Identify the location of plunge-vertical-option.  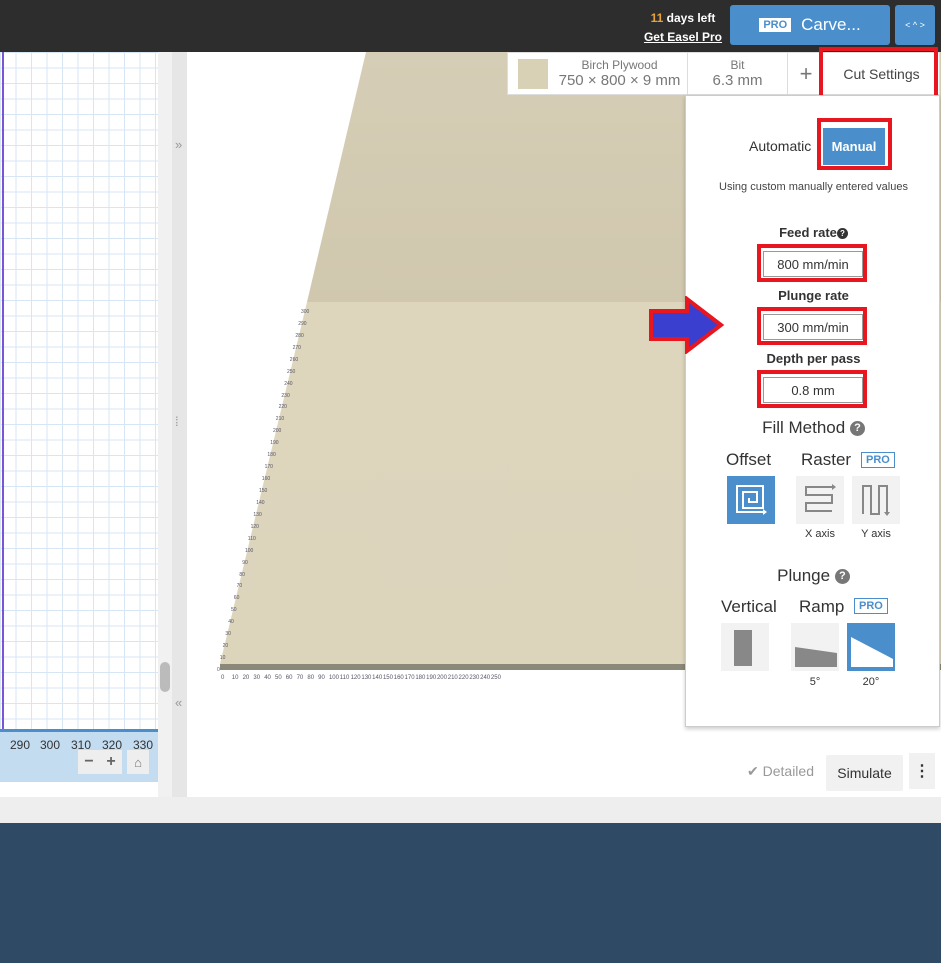
(745, 647).